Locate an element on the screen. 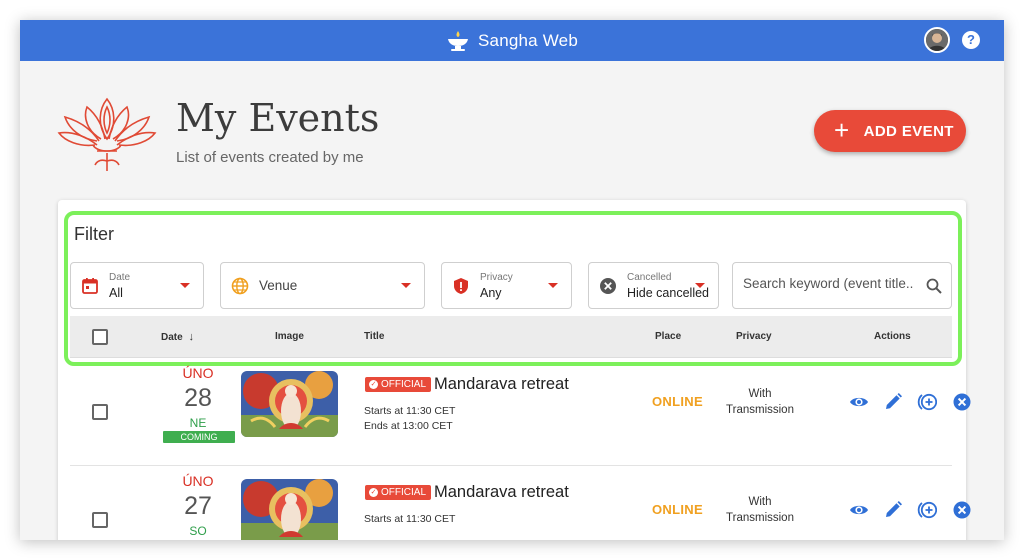 Image resolution: width=1024 pixels, height=559 pixels. select-all-checkbox is located at coordinates (100, 337).